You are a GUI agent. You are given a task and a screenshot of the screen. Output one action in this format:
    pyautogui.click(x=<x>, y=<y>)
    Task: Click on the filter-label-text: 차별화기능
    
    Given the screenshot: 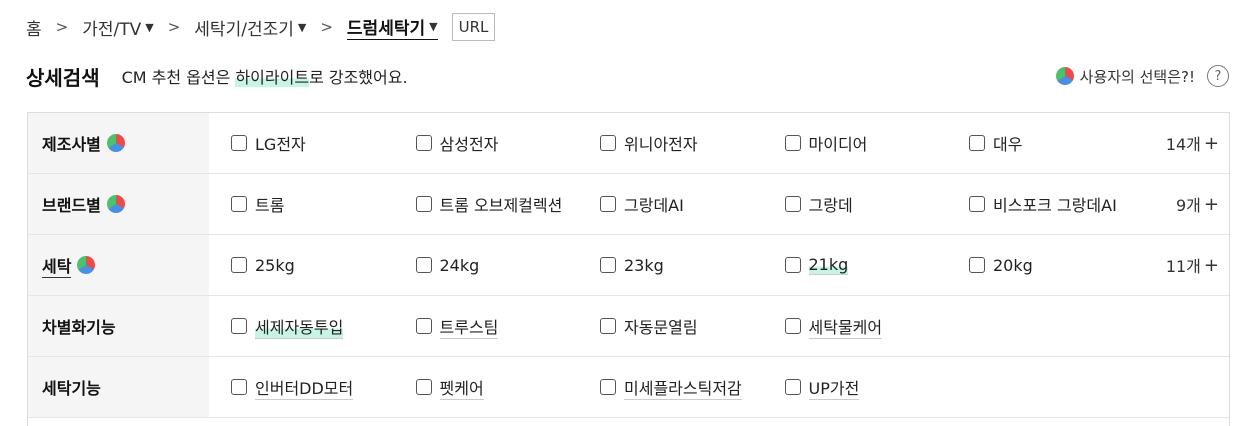 What is the action you would take?
    pyautogui.click(x=79, y=327)
    